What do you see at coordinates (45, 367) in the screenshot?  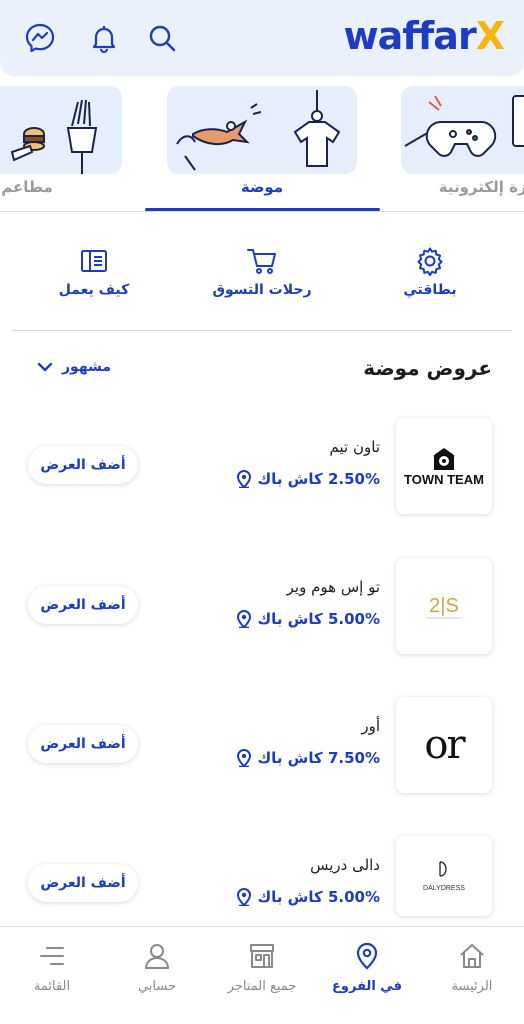 I see `chevron-down-icon` at bounding box center [45, 367].